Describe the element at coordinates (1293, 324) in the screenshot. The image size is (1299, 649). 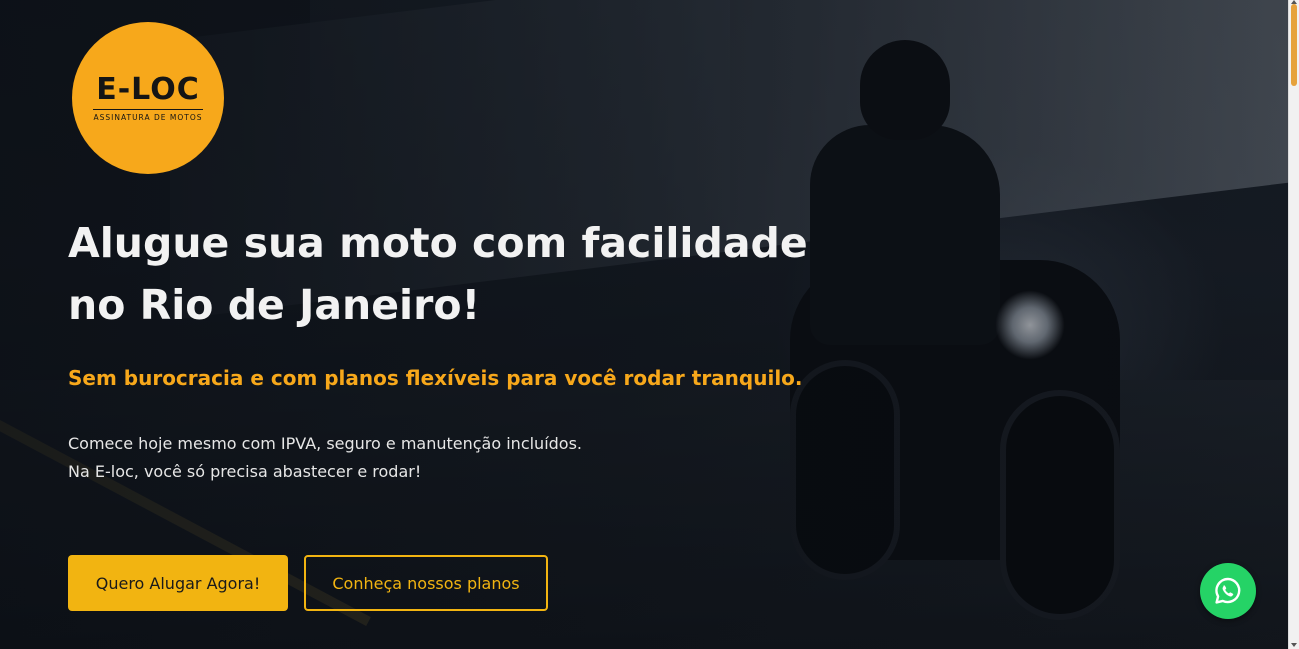
I see `page-scrollbar` at that location.